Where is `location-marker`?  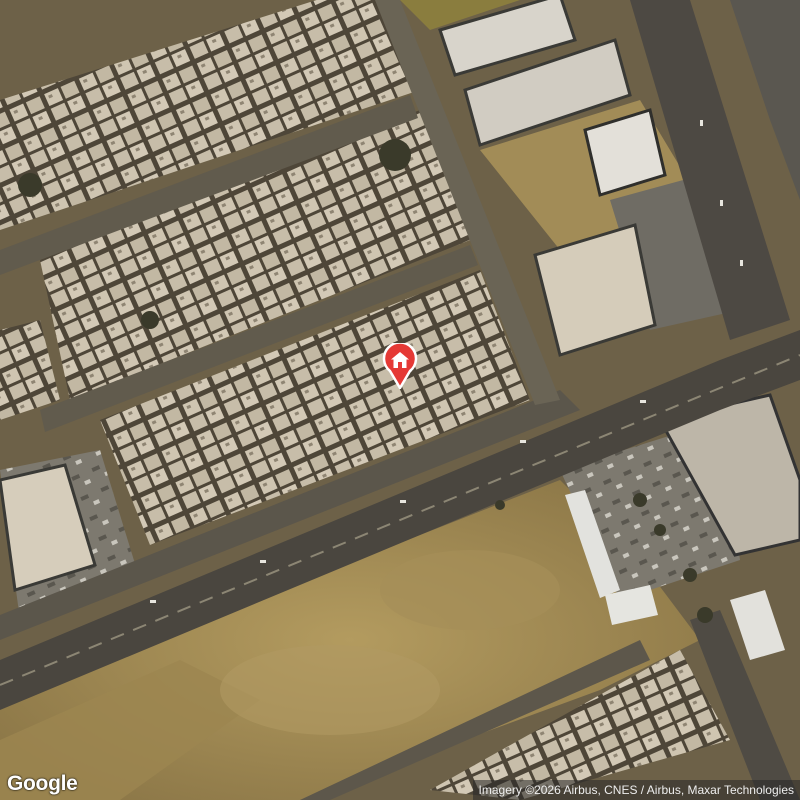
location-marker is located at coordinates (400, 365).